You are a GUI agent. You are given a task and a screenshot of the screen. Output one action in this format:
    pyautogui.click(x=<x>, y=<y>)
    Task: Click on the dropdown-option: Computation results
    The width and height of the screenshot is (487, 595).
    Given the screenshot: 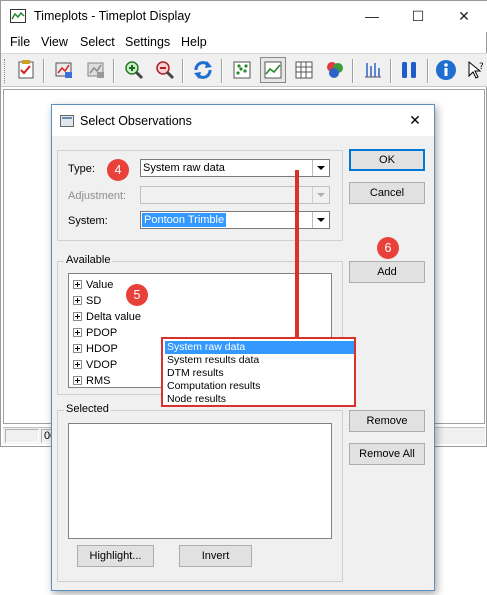 What is the action you would take?
    pyautogui.click(x=259, y=386)
    